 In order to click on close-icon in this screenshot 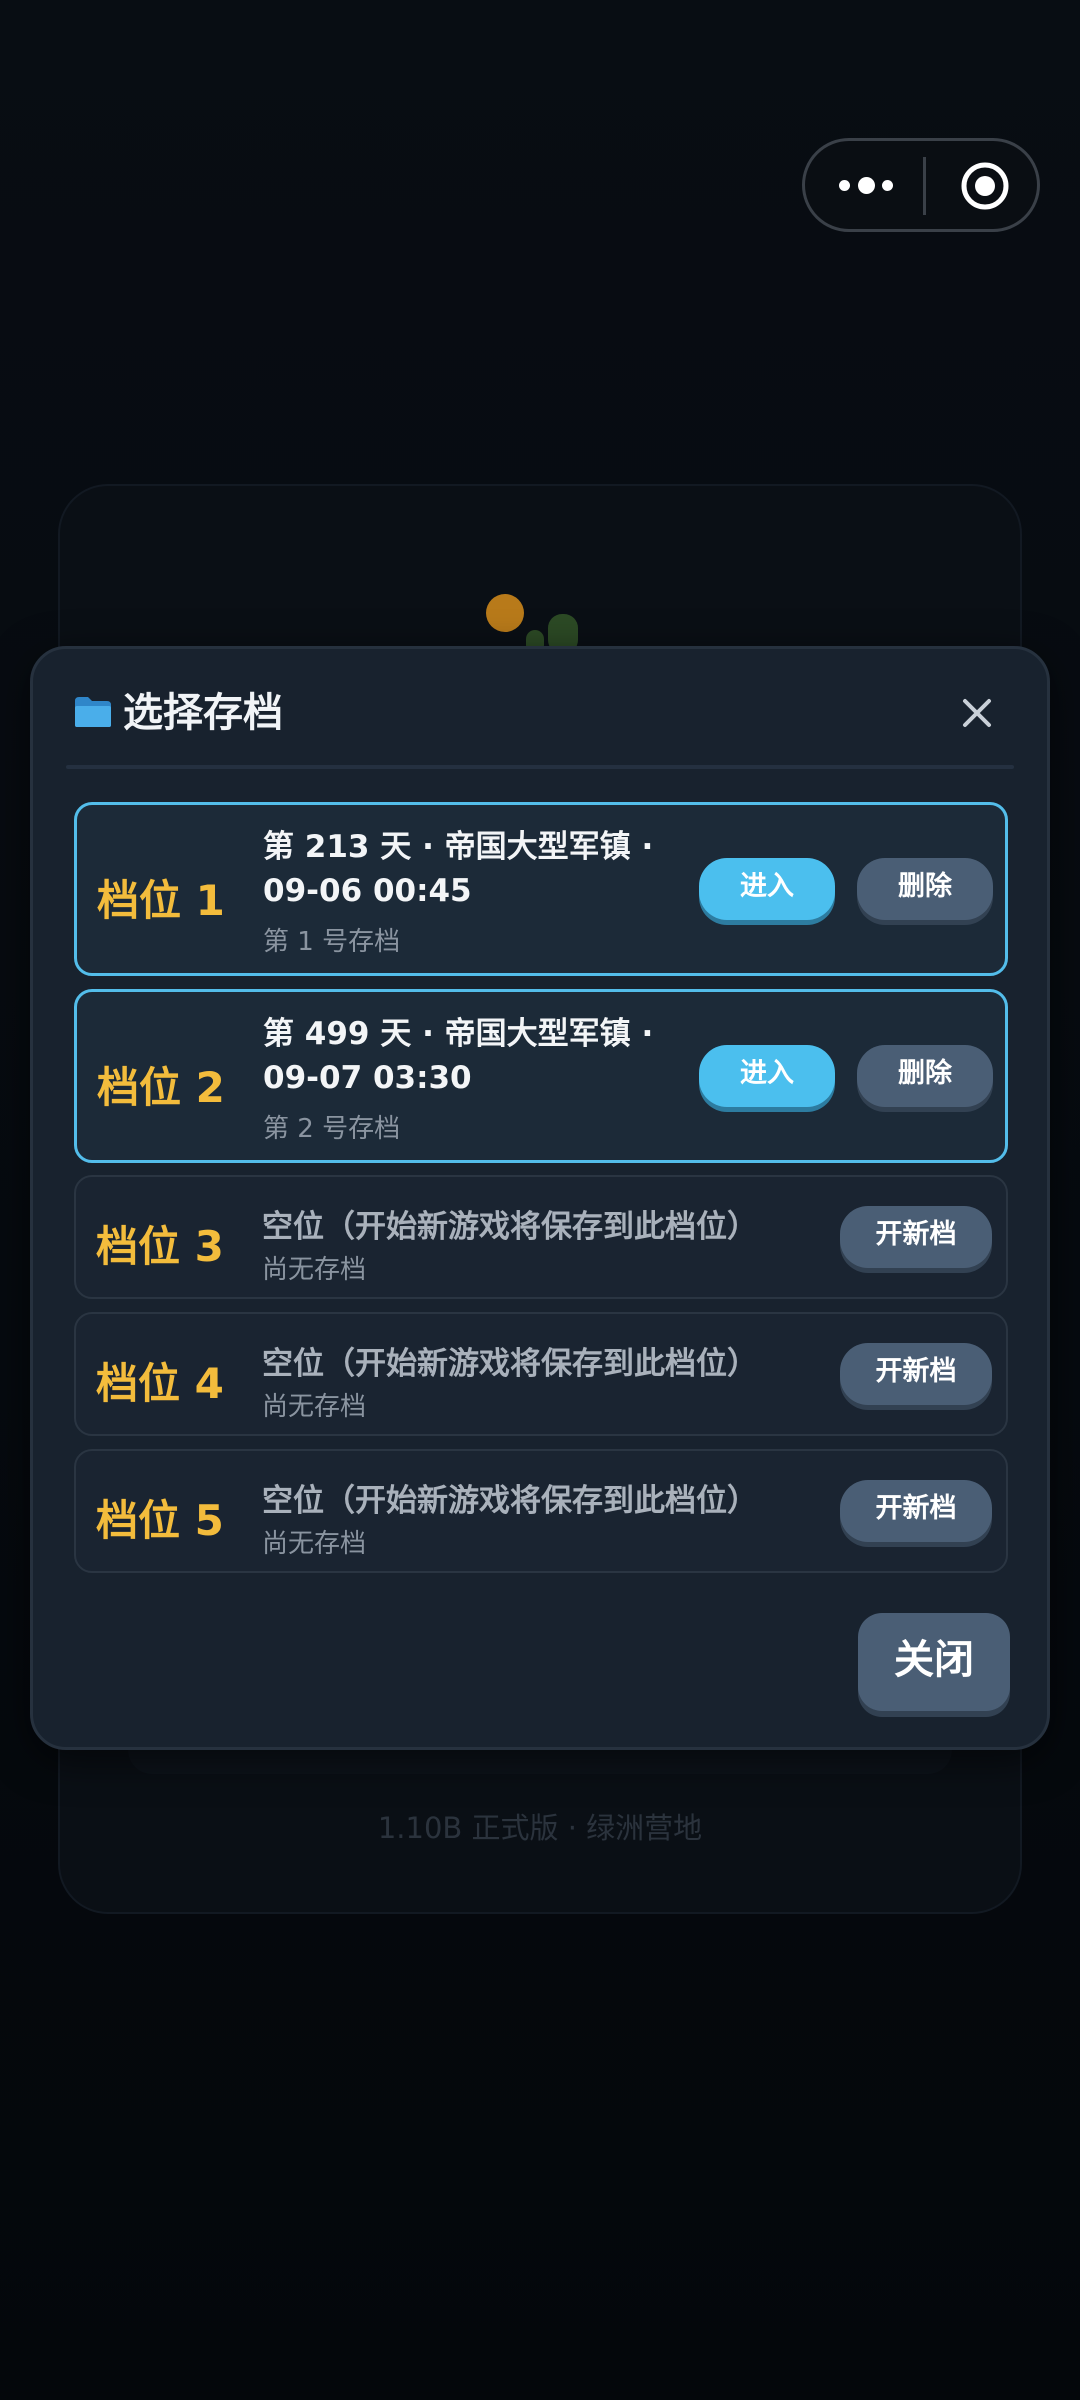, I will do `click(977, 713)`.